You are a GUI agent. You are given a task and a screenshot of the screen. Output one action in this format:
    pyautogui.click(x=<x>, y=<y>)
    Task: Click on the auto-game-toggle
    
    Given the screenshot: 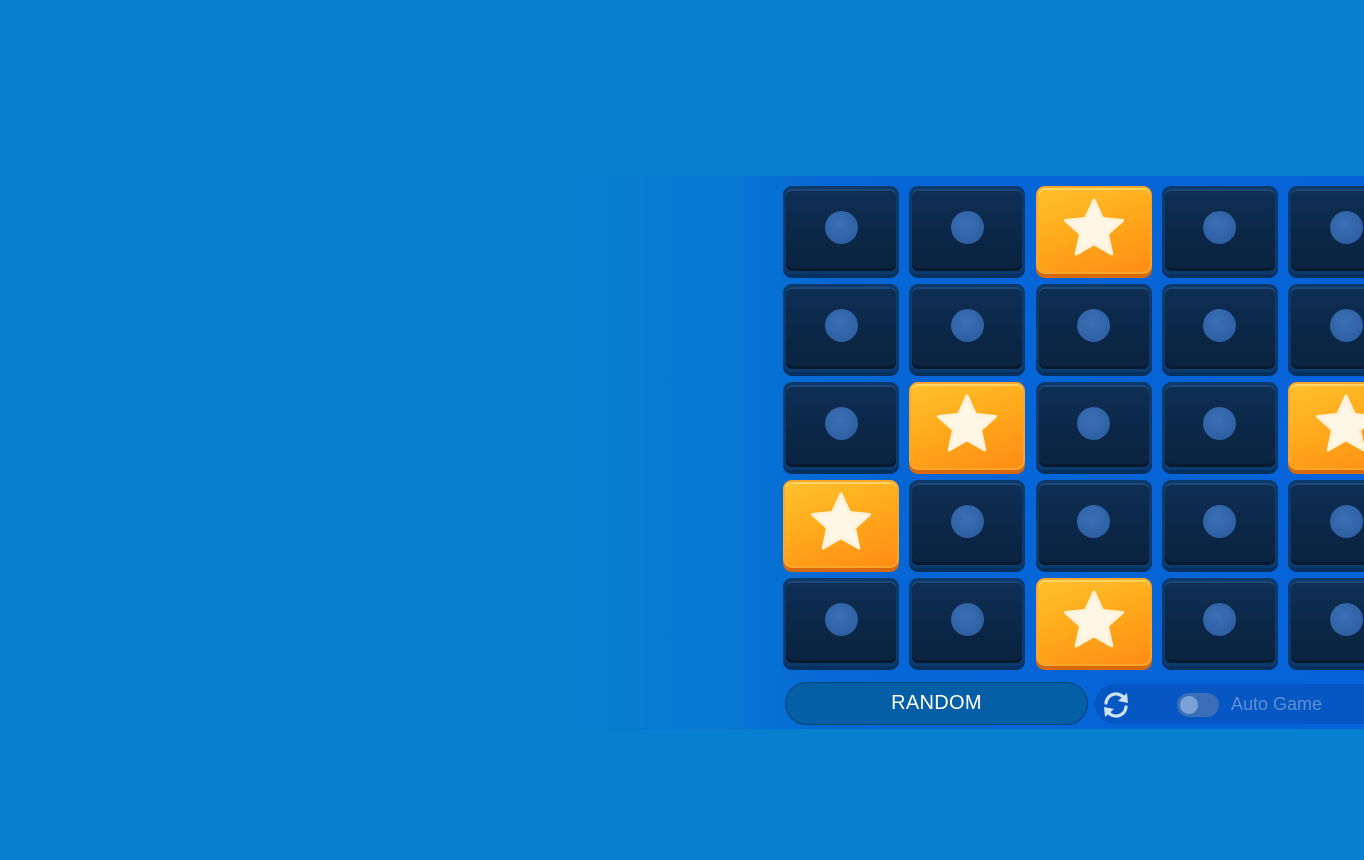 What is the action you would take?
    pyautogui.click(x=1198, y=705)
    